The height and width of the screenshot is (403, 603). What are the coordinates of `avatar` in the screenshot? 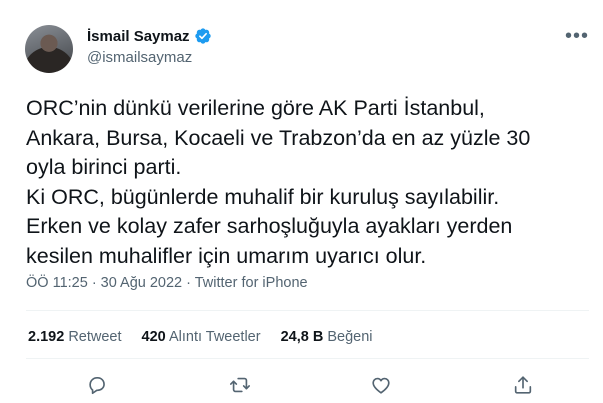 It's located at (49, 49).